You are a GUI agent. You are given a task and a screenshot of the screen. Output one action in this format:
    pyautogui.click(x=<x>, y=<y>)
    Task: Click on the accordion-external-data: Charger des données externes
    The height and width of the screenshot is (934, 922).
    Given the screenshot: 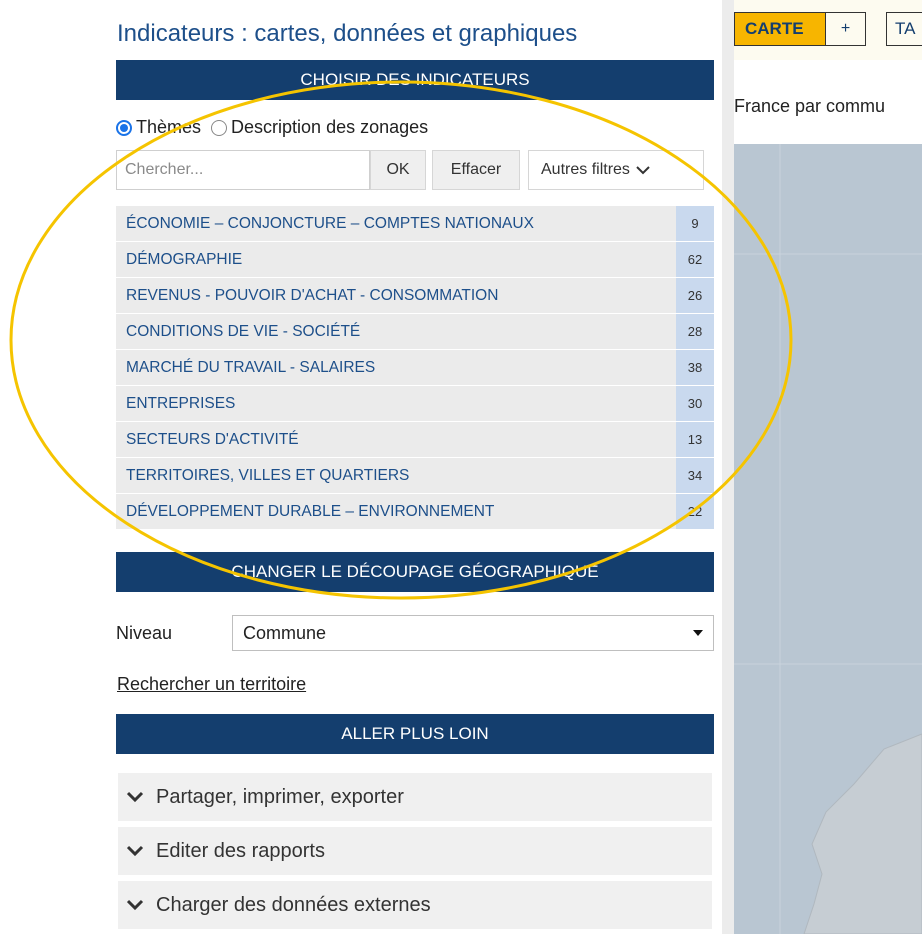 What is the action you would take?
    pyautogui.click(x=415, y=905)
    